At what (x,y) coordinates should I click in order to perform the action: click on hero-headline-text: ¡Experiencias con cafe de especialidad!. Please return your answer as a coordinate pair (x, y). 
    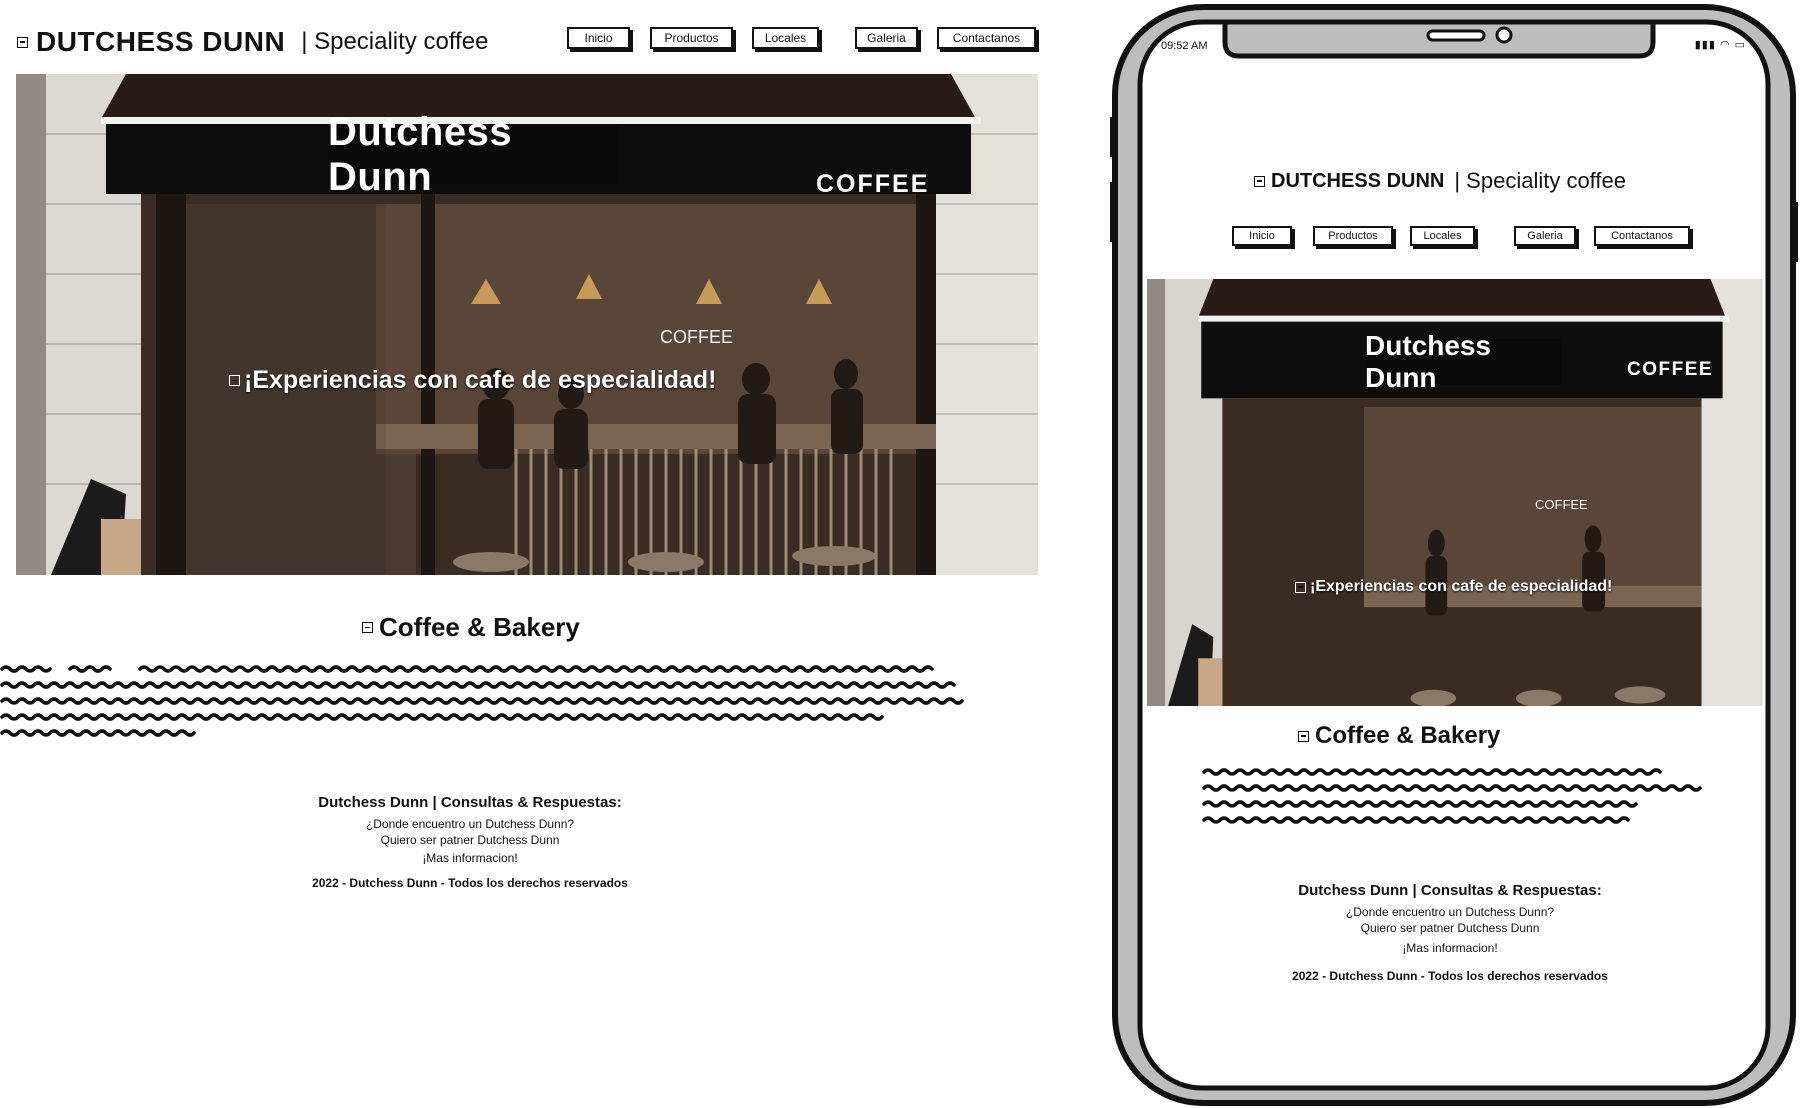
    Looking at the image, I should click on (480, 380).